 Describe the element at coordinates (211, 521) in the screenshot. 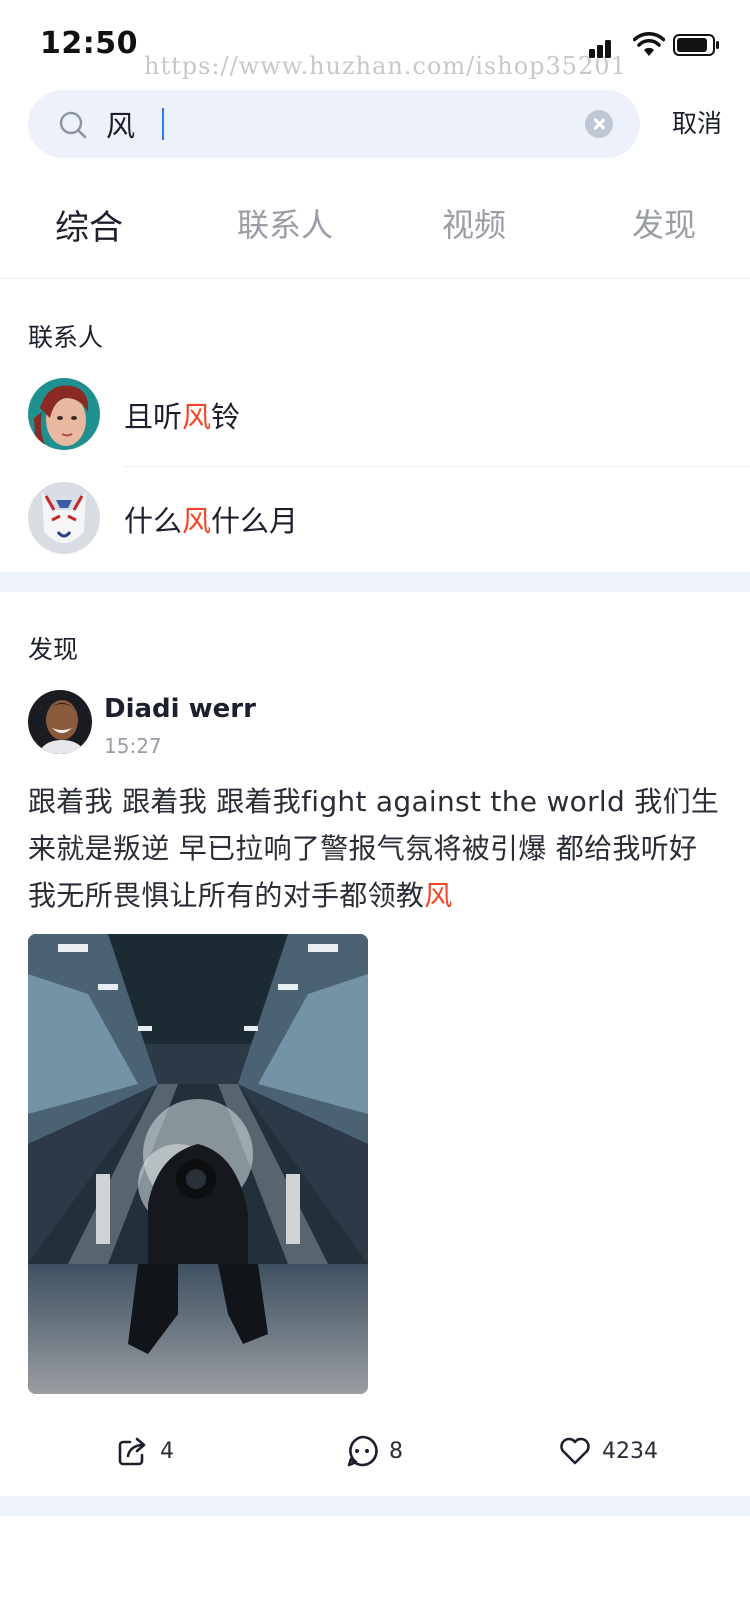

I see `contact-name: 什么风什么月` at that location.